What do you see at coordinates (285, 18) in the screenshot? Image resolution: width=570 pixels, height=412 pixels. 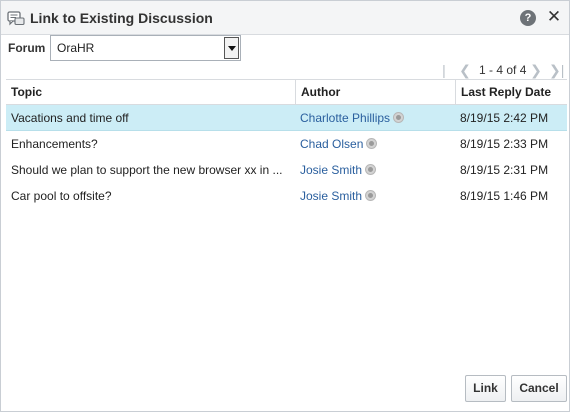 I see `dialog-titlebar: Link to Existing Discussion ? ✕` at bounding box center [285, 18].